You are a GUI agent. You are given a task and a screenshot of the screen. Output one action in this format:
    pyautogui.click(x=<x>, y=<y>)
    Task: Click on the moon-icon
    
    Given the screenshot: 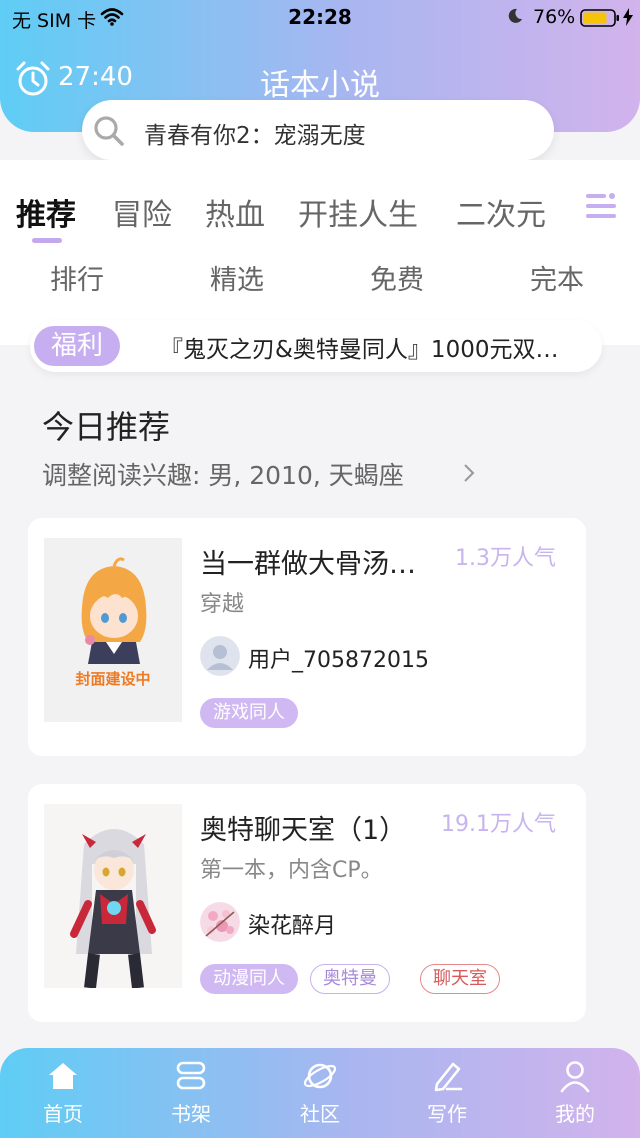 What is the action you would take?
    pyautogui.click(x=515, y=15)
    